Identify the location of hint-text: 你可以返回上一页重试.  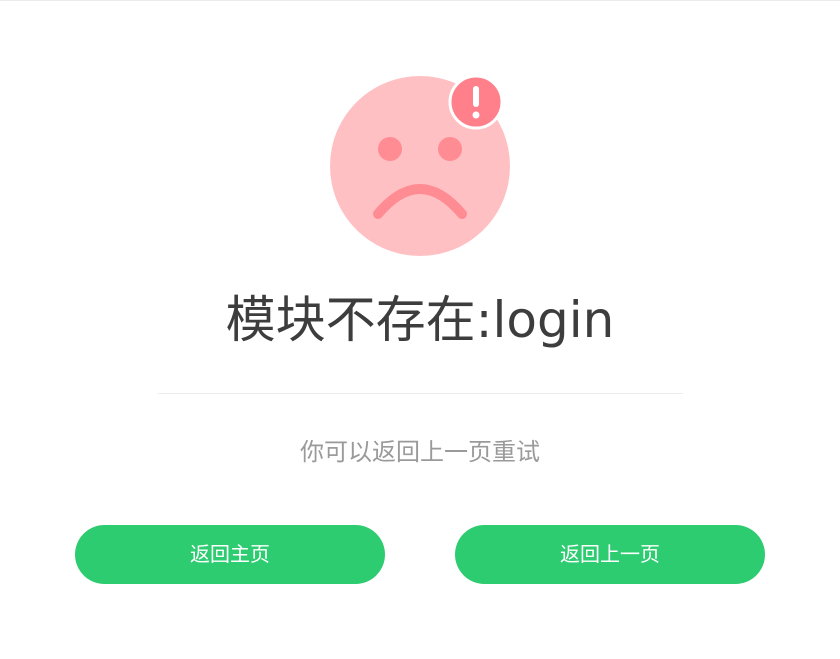
(420, 452).